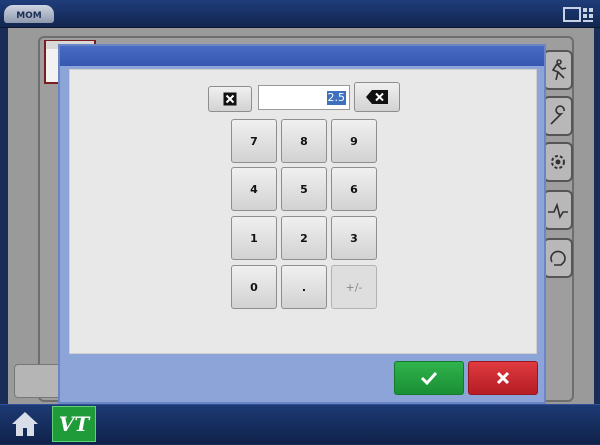  Describe the element at coordinates (304, 97) in the screenshot. I see `value-input: 2.5` at that location.